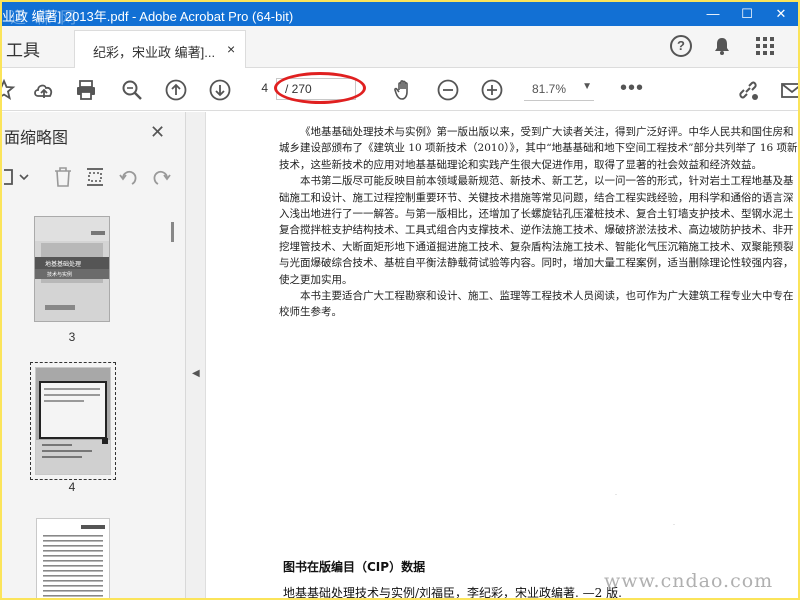 This screenshot has width=800, height=600. Describe the element at coordinates (172, 232) in the screenshot. I see `panel-scrollbar-thumb` at that location.